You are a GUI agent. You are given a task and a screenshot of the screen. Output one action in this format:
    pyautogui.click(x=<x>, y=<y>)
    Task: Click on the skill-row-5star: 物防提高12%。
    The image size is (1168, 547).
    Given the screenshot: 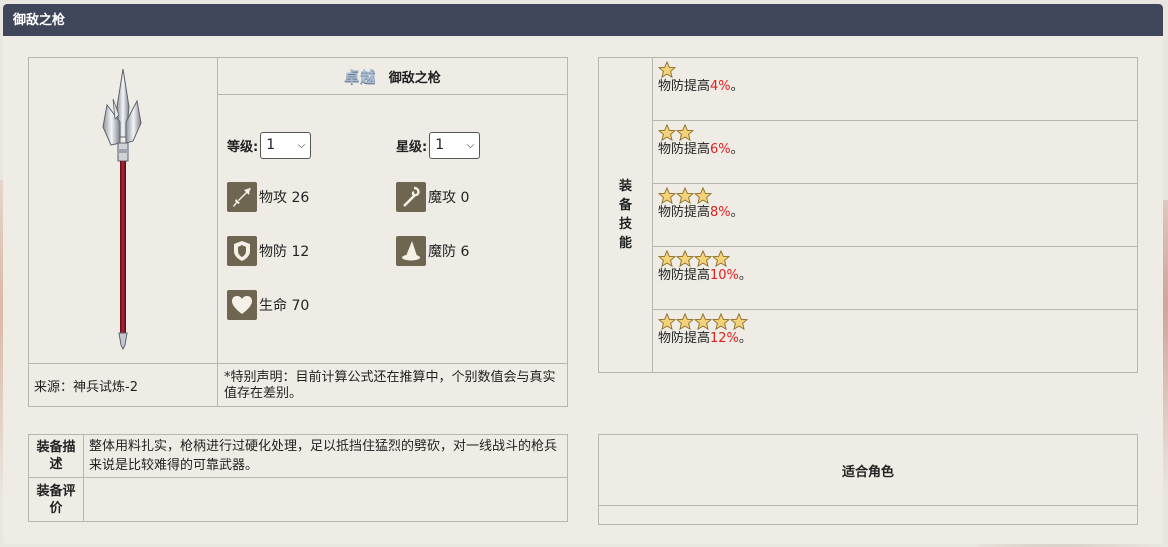 What is the action you would take?
    pyautogui.click(x=895, y=341)
    